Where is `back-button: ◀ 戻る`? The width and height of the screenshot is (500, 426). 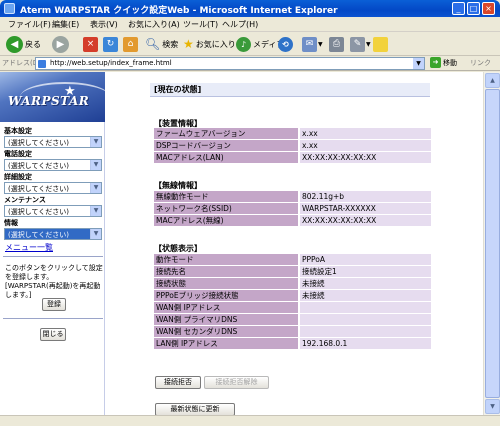 back-button: ◀ 戻る is located at coordinates (23, 44).